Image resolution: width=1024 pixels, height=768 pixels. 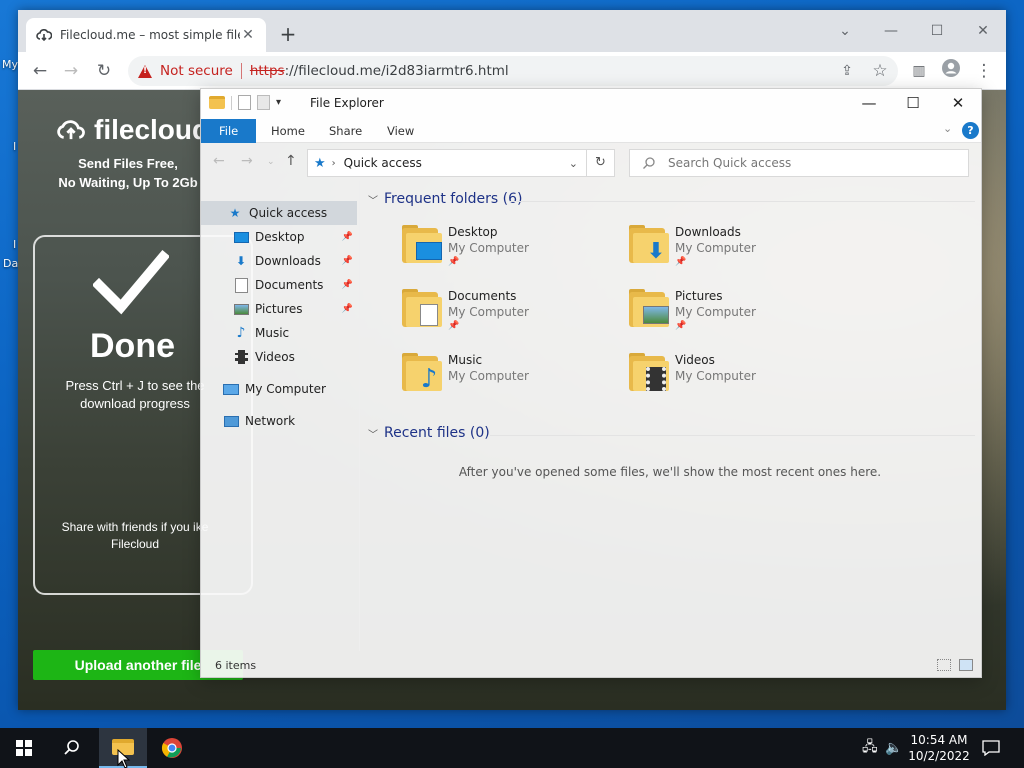 I want to click on breadcrumb-chevron-icon: ›, so click(x=334, y=163).